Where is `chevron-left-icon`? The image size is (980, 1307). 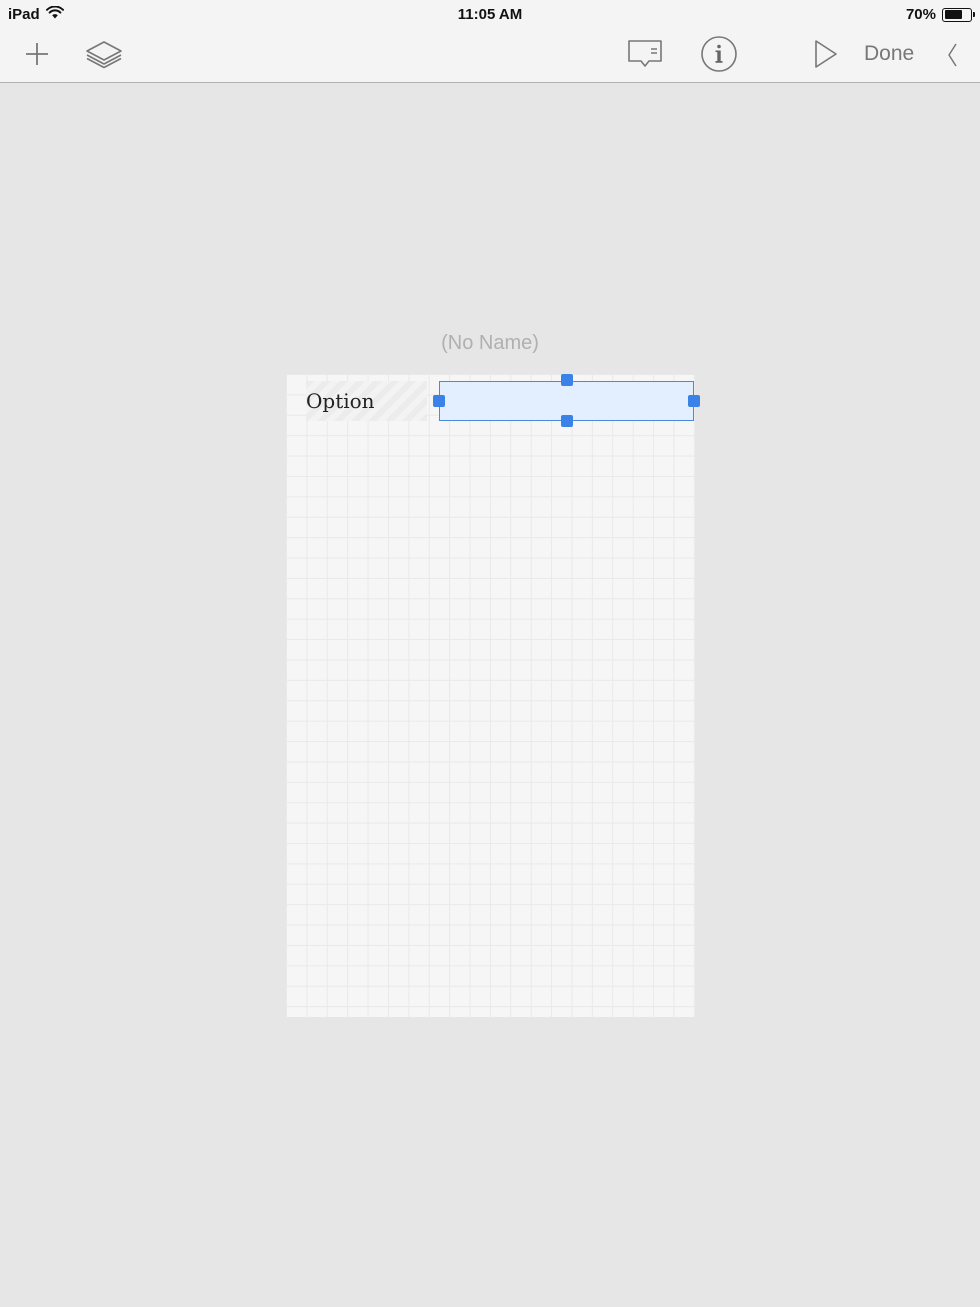
chevron-left-icon is located at coordinates (952, 55).